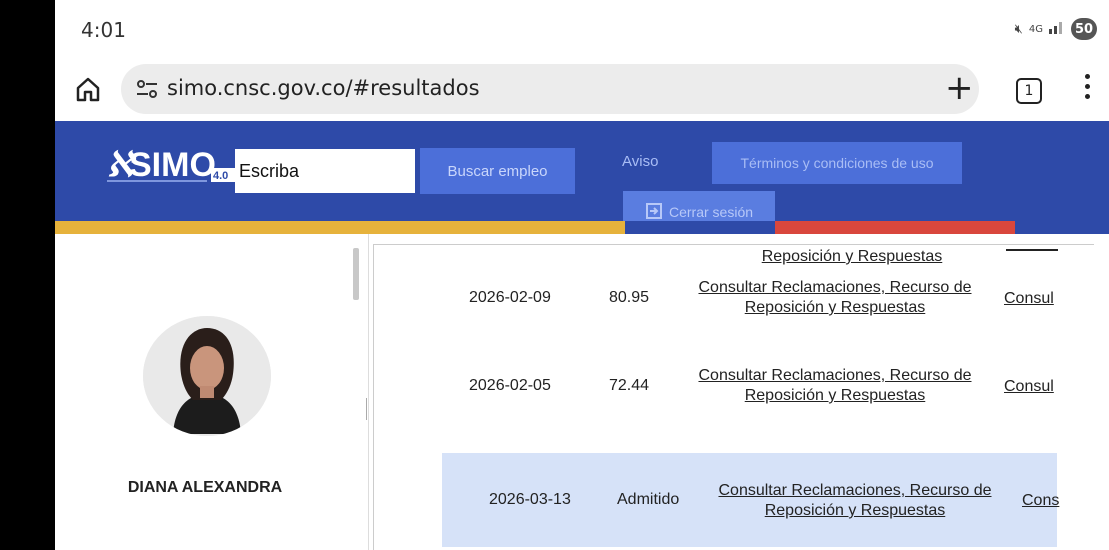 The image size is (1109, 550). Describe the element at coordinates (1088, 89) in the screenshot. I see `menu-icon` at that location.